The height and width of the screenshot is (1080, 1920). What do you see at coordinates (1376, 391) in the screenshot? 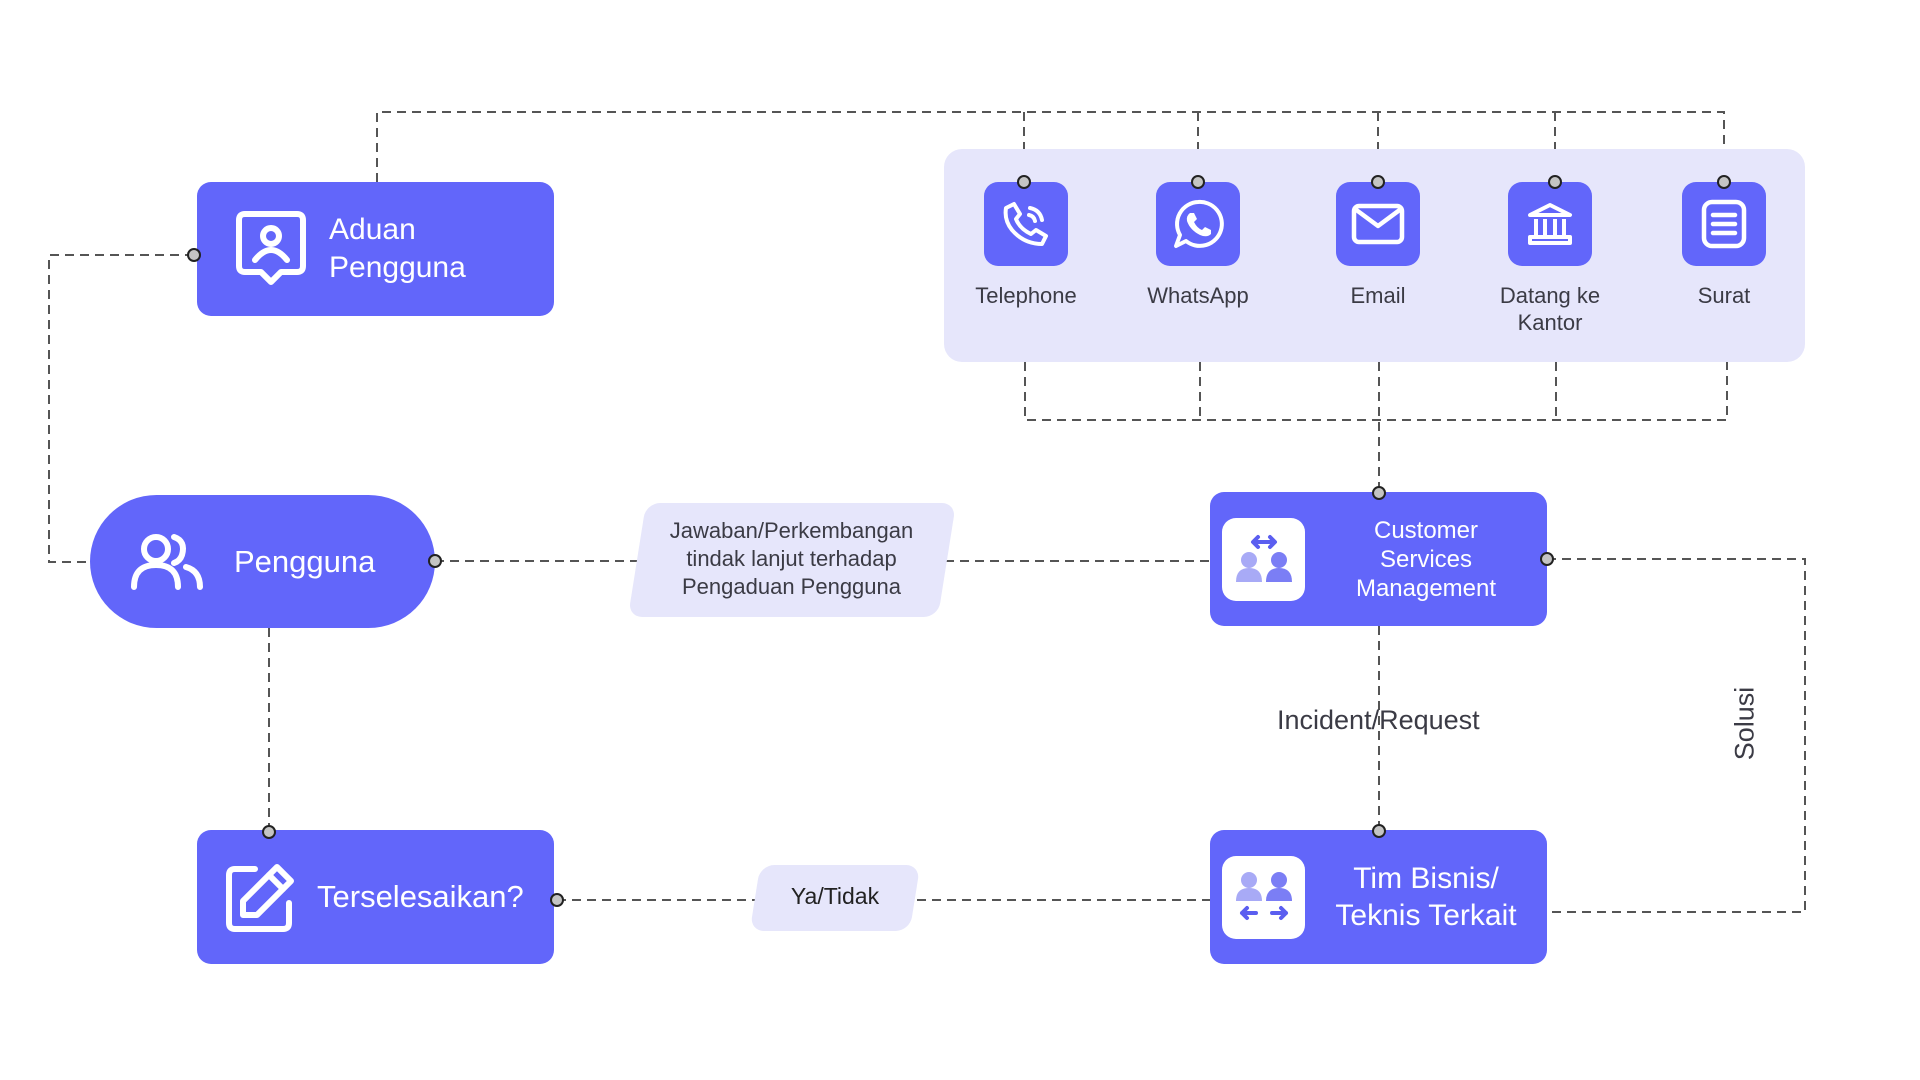
I see `connector-bottom-bus` at bounding box center [1376, 391].